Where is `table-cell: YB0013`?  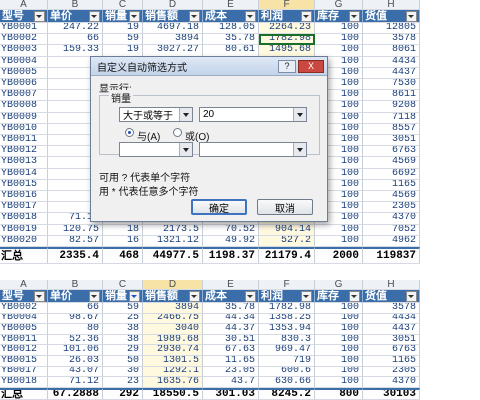
table-cell: YB0013 is located at coordinates (24, 163).